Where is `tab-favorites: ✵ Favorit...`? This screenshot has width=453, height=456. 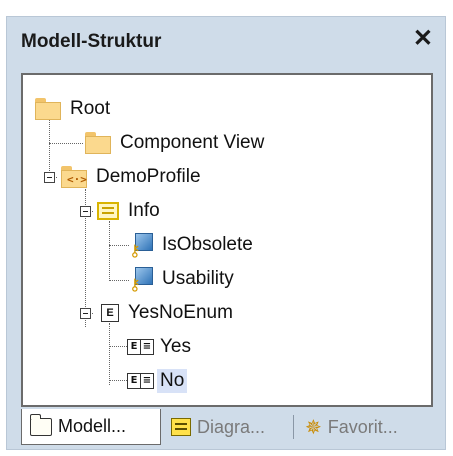
tab-favorites: ✵ Favorit... is located at coordinates (367, 427).